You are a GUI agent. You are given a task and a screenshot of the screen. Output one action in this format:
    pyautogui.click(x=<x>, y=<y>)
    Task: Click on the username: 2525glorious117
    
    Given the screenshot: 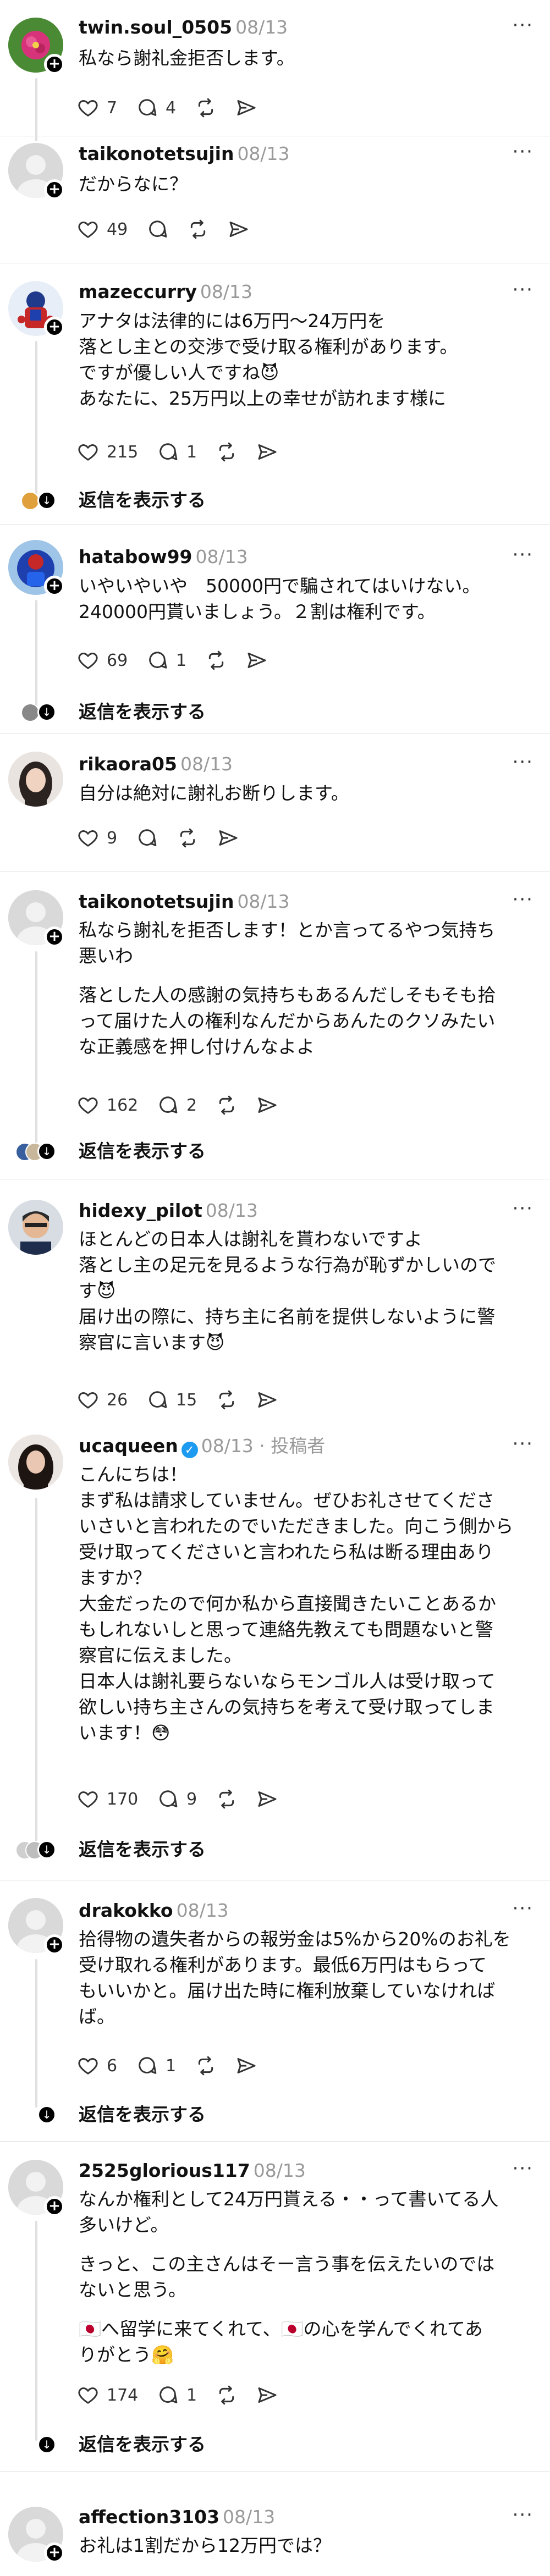 What is the action you would take?
    pyautogui.click(x=164, y=2170)
    